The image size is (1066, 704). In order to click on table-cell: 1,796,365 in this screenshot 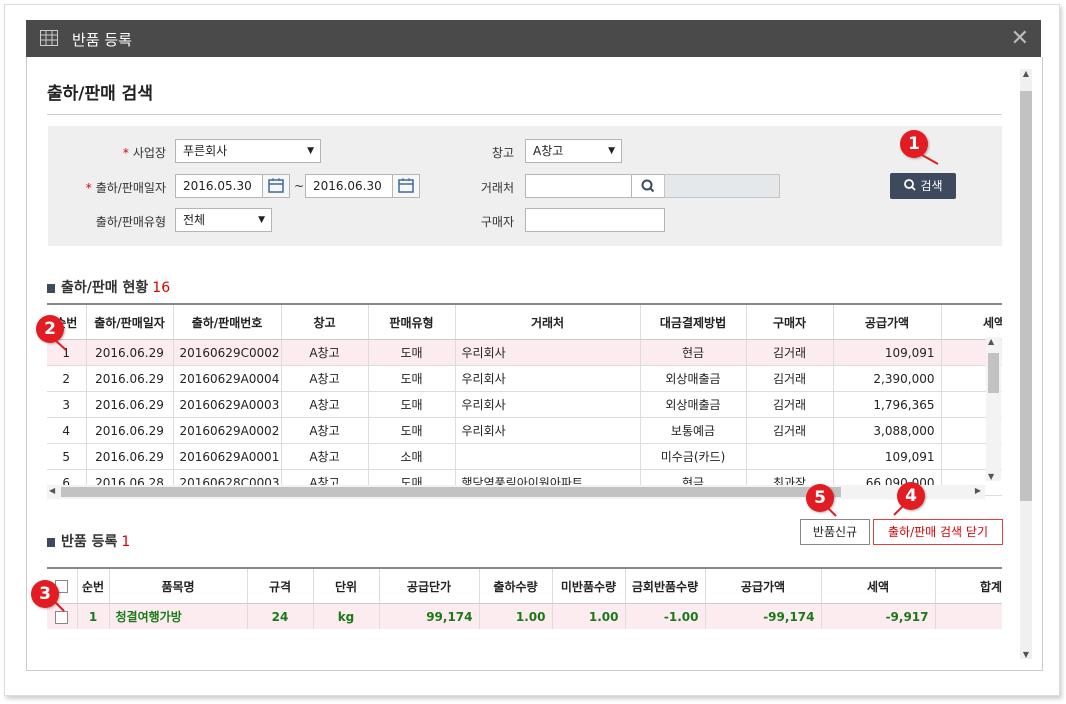, I will do `click(887, 404)`.